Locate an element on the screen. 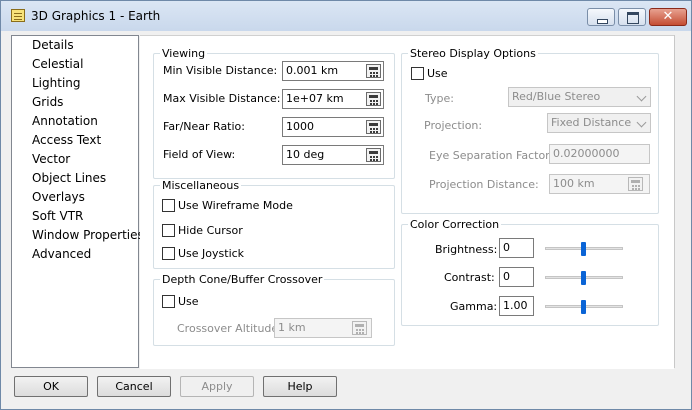 Image resolution: width=692 pixels, height=410 pixels. nav-item-object-lines: Object Lines is located at coordinates (69, 178).